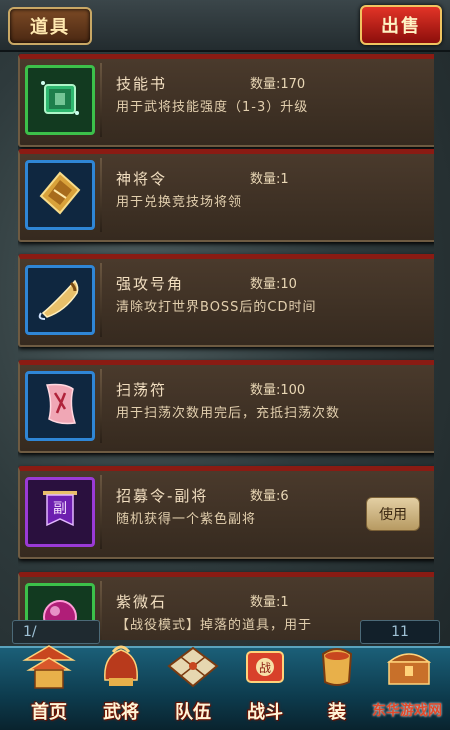  What do you see at coordinates (225, 26) in the screenshot?
I see `top-bar: 道具 出售` at bounding box center [225, 26].